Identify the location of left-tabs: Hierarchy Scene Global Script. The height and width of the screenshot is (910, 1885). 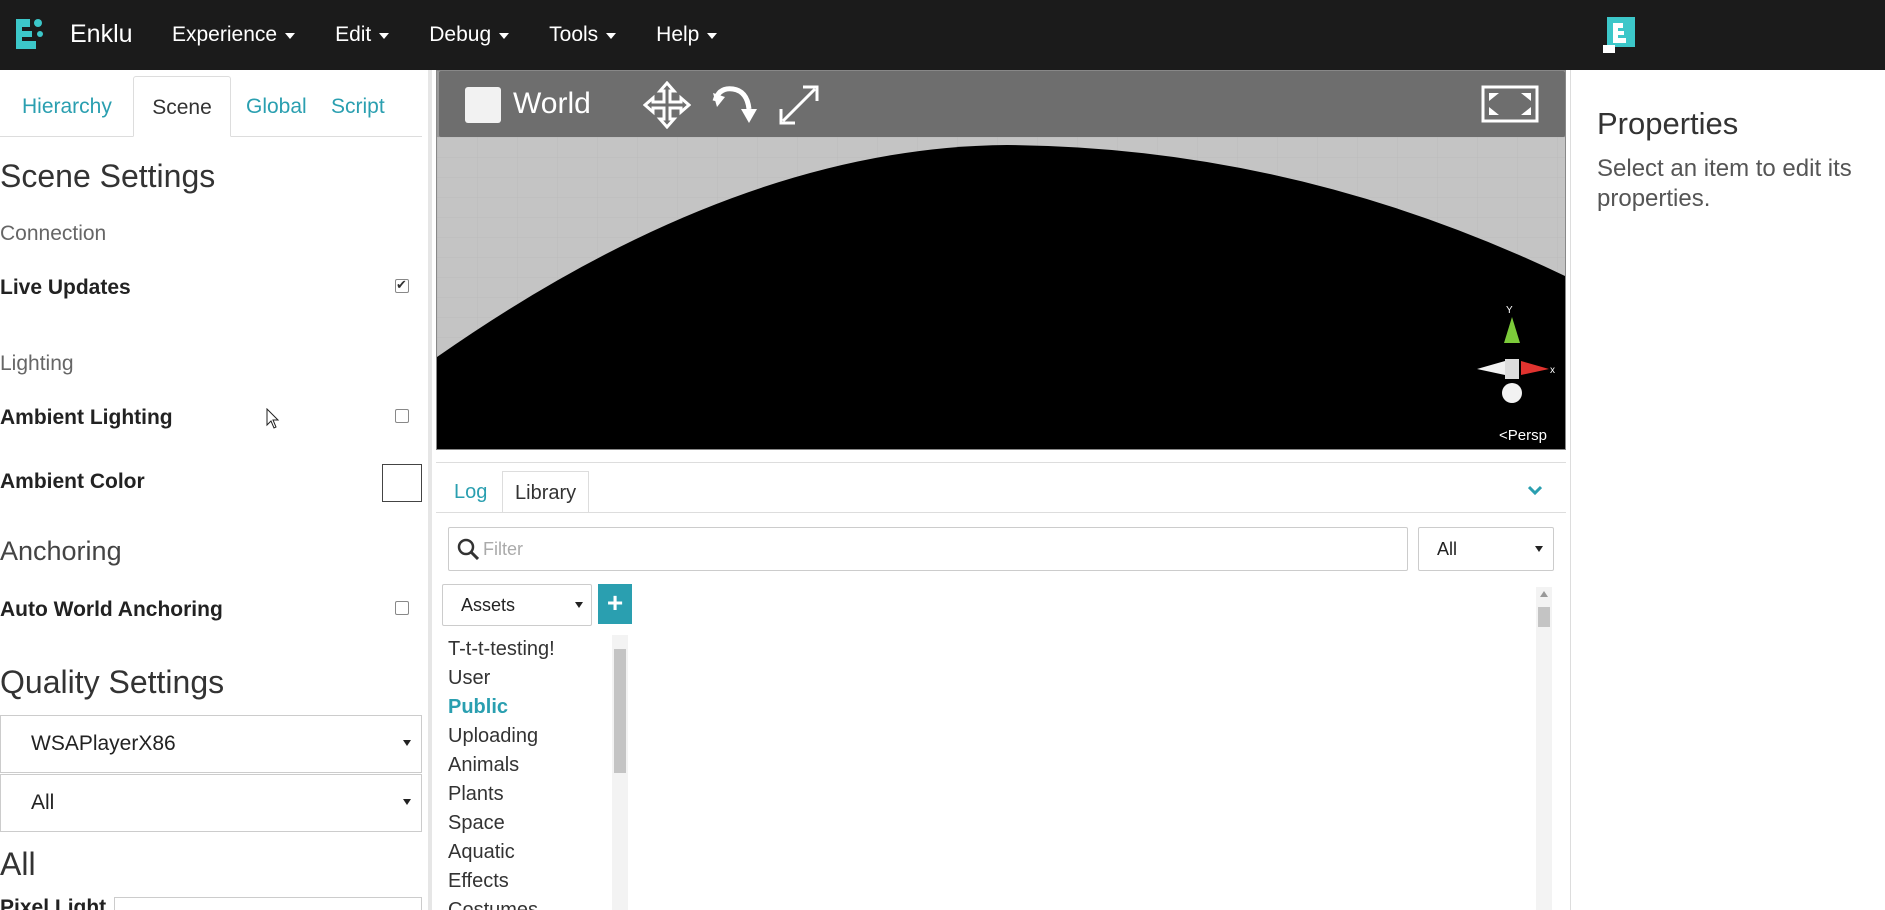
(211, 106).